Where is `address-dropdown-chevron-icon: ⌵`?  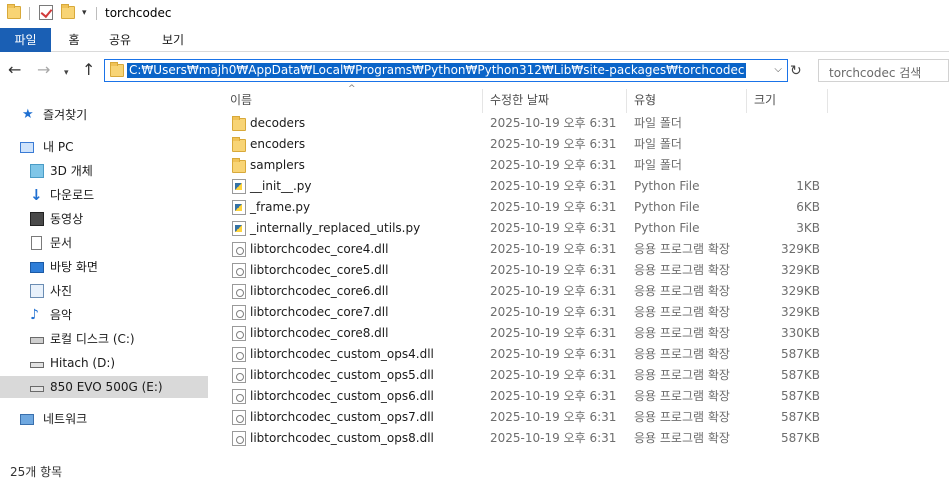
address-dropdown-chevron-icon: ⌵ is located at coordinates (778, 69).